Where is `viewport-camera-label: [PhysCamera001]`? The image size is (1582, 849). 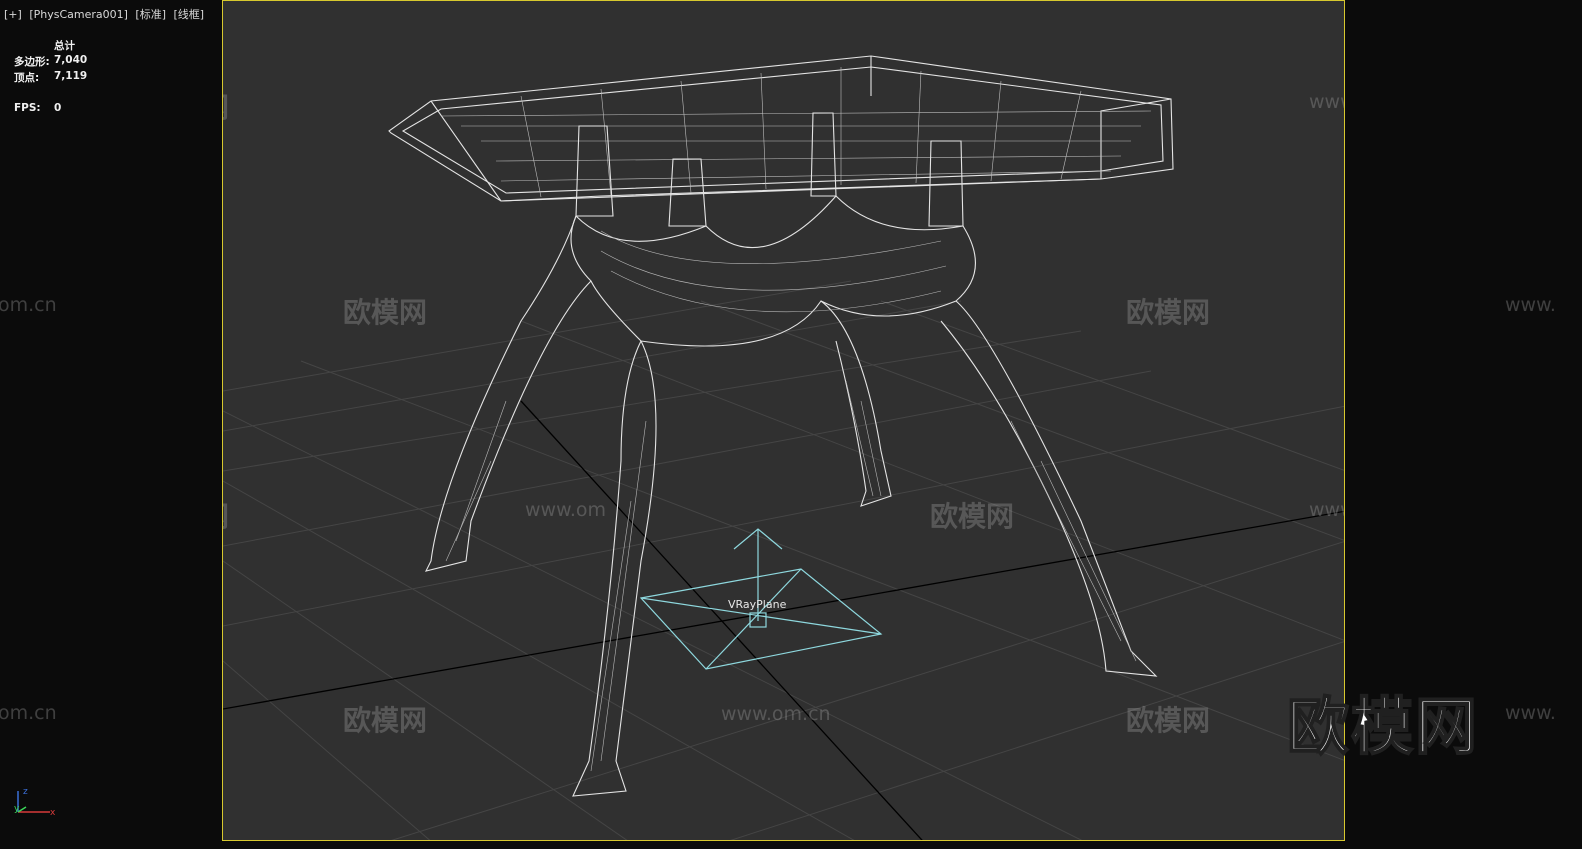 viewport-camera-label: [PhysCamera001] is located at coordinates (78, 14).